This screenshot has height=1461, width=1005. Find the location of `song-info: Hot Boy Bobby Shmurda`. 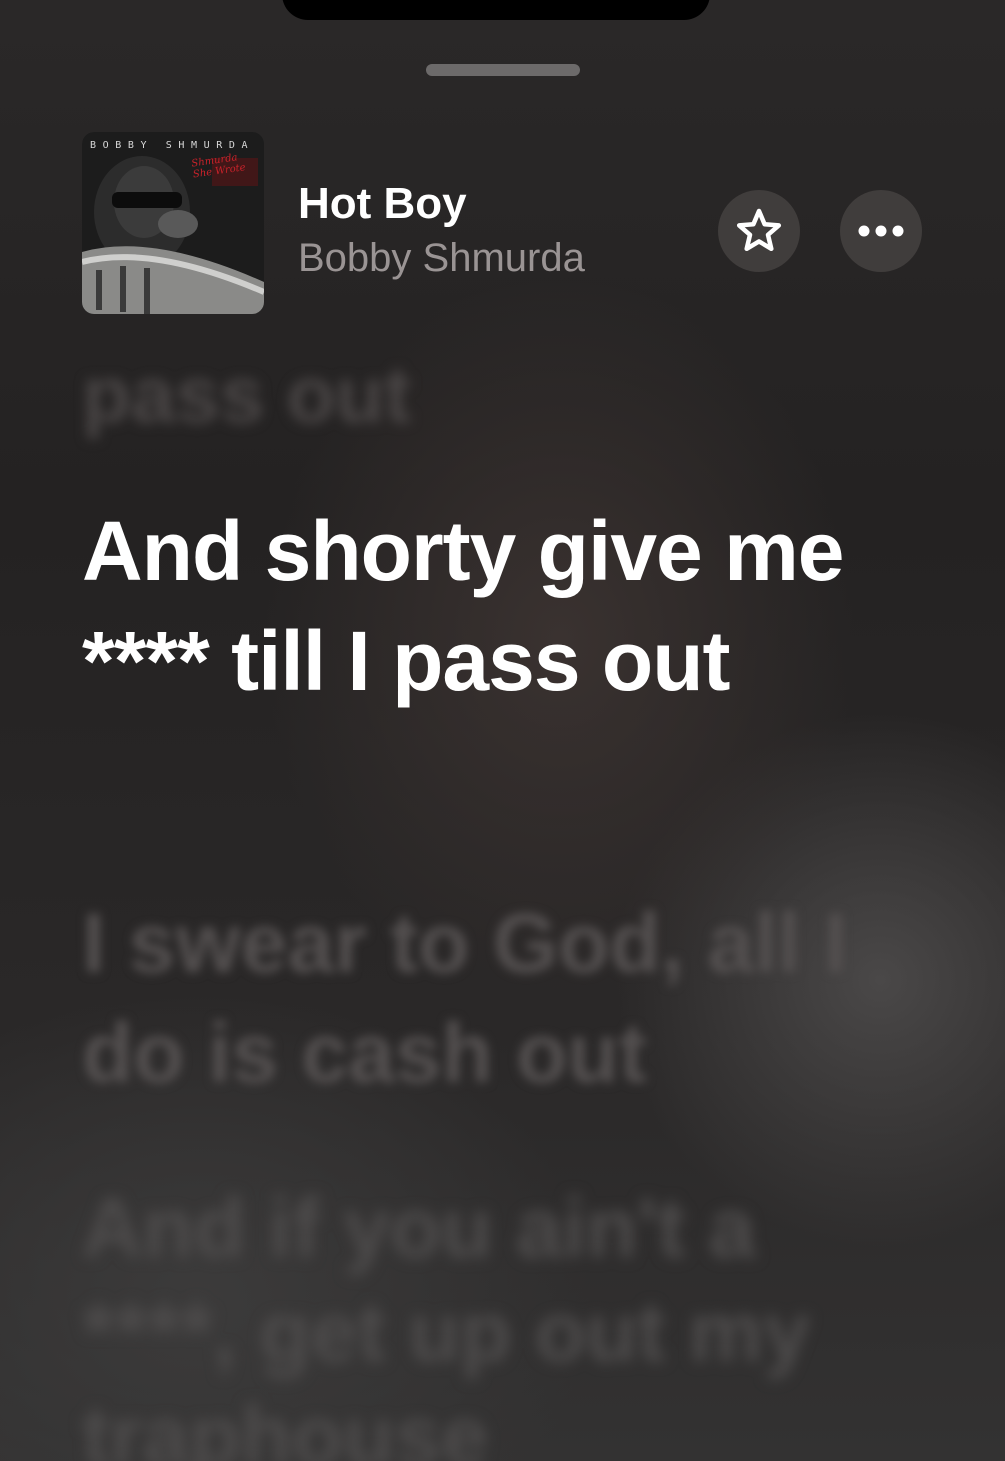

song-info: Hot Boy Bobby Shmurda is located at coordinates (441, 232).